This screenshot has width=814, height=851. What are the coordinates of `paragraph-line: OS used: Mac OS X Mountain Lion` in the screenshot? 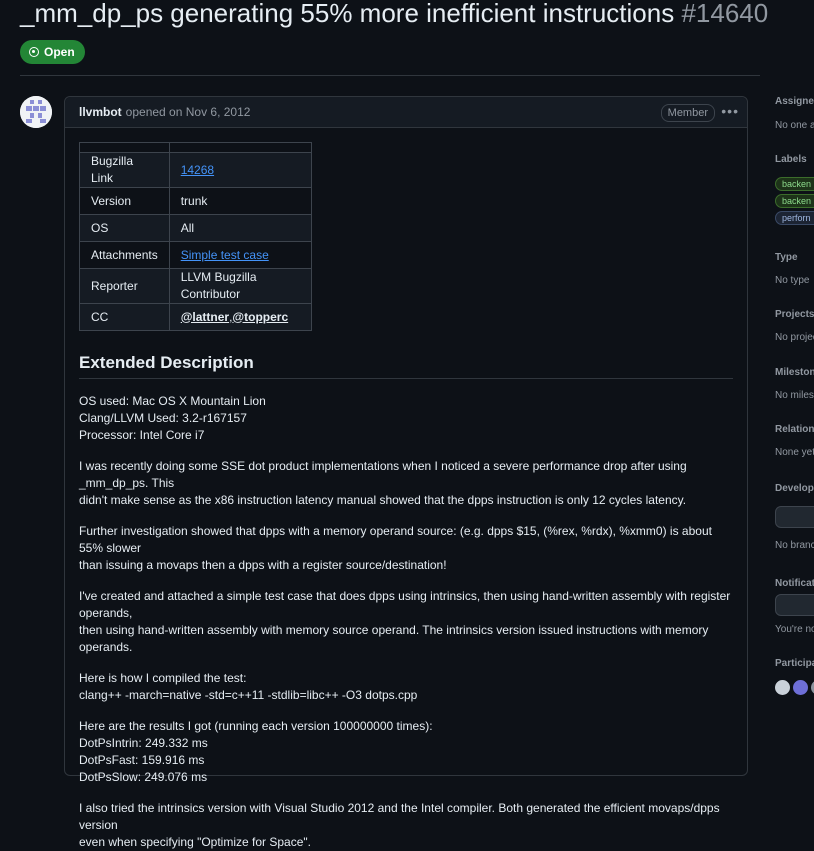 It's located at (172, 401).